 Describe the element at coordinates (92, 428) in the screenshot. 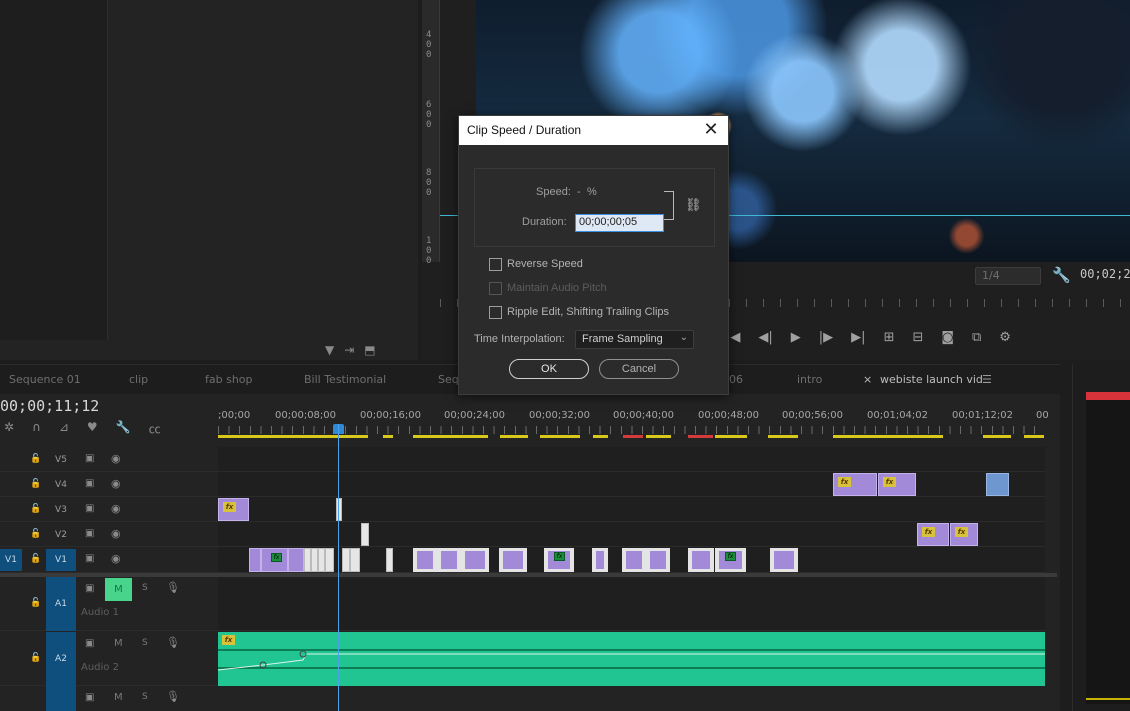

I see `marker-icon: ♥` at that location.